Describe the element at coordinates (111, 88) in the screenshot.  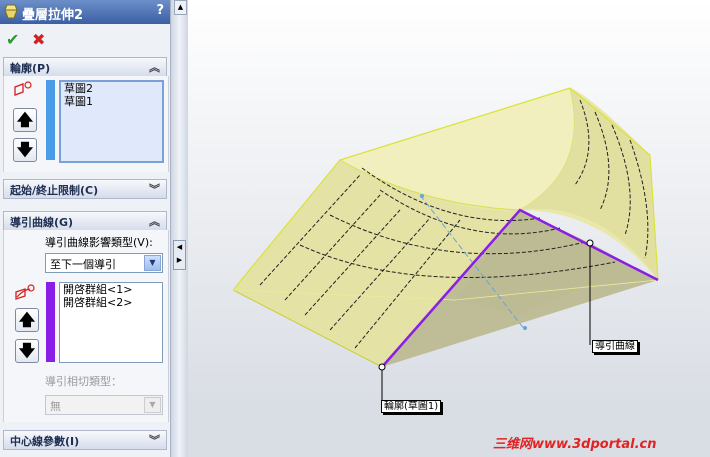
I see `list-item: 草圖2` at that location.